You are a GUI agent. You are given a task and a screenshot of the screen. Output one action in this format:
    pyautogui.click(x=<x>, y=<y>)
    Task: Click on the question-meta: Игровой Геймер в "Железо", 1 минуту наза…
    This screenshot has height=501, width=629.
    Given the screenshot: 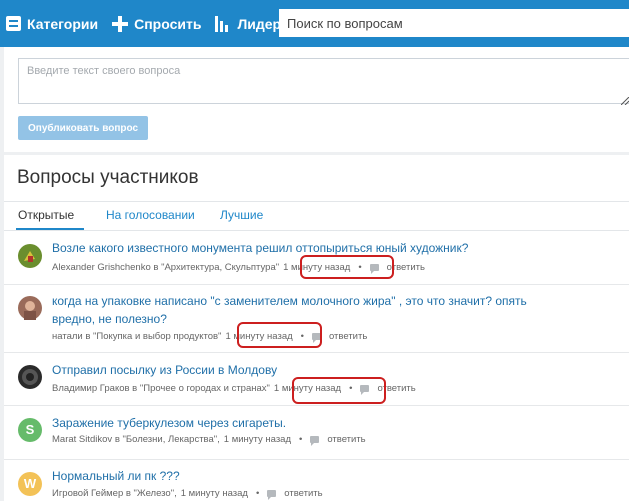 What is the action you would take?
    pyautogui.click(x=187, y=494)
    